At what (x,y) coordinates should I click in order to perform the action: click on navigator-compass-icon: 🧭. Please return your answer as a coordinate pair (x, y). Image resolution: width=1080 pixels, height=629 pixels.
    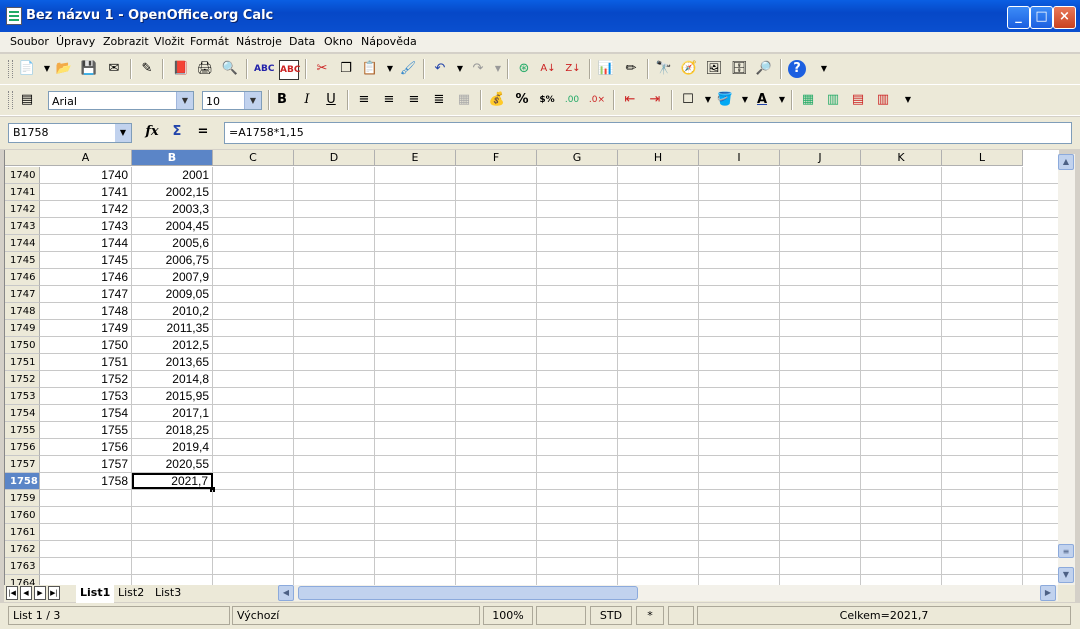
    Looking at the image, I should click on (689, 69).